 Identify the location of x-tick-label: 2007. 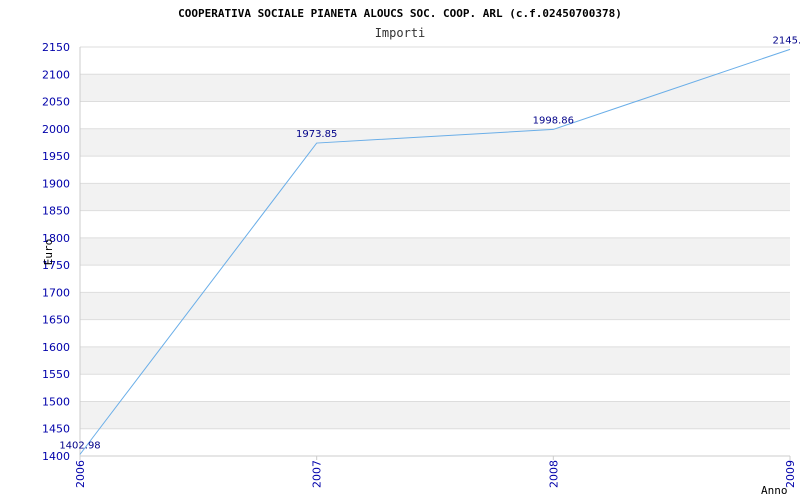
(317, 474).